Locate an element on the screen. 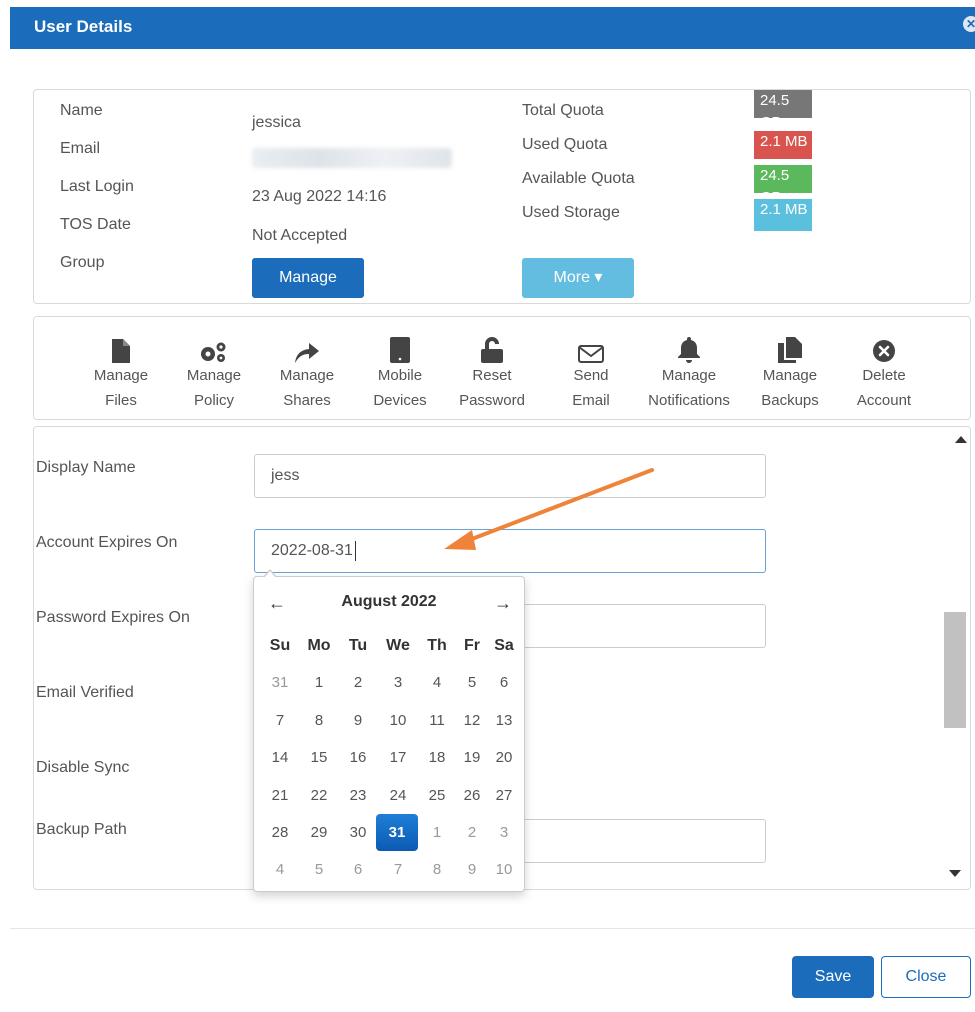  send-email-action: Send Email is located at coordinates (591, 371).